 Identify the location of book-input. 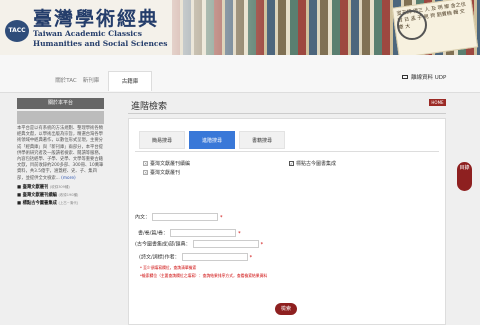
(203, 233).